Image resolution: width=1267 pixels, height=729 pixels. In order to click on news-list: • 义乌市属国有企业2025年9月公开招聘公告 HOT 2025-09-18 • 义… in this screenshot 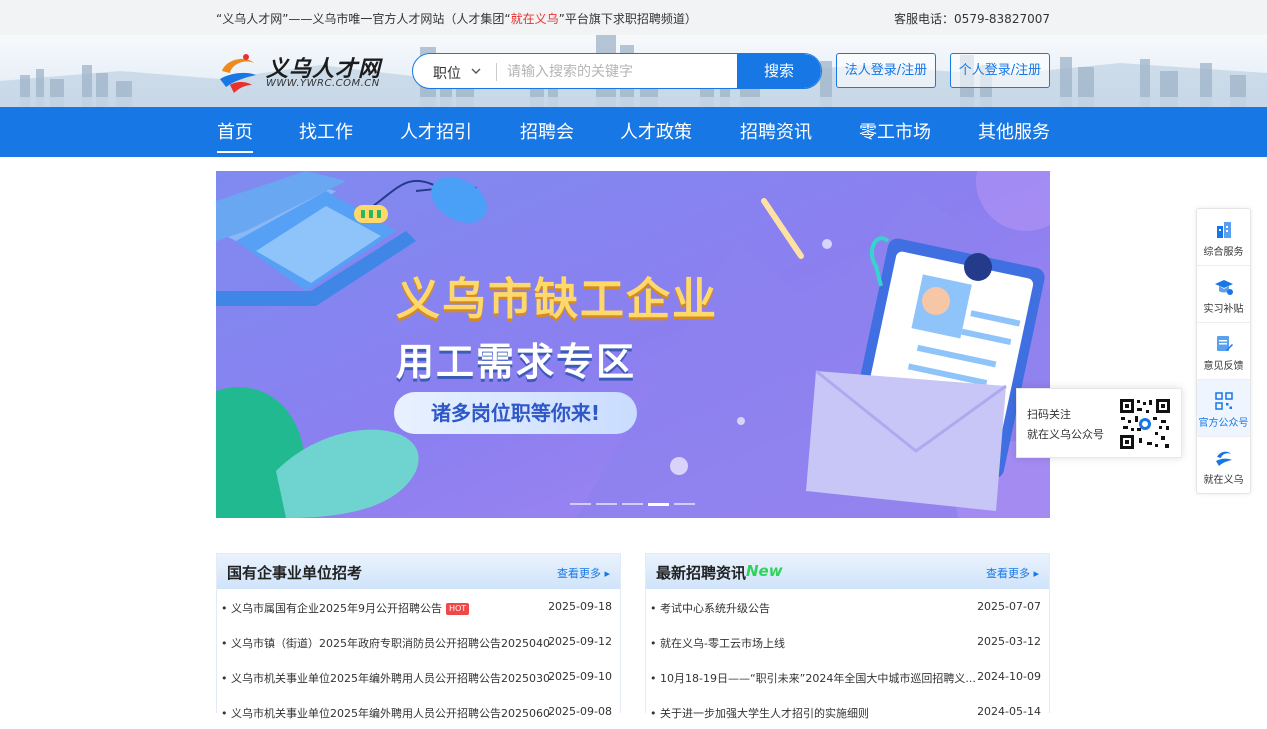, I will do `click(418, 659)`.